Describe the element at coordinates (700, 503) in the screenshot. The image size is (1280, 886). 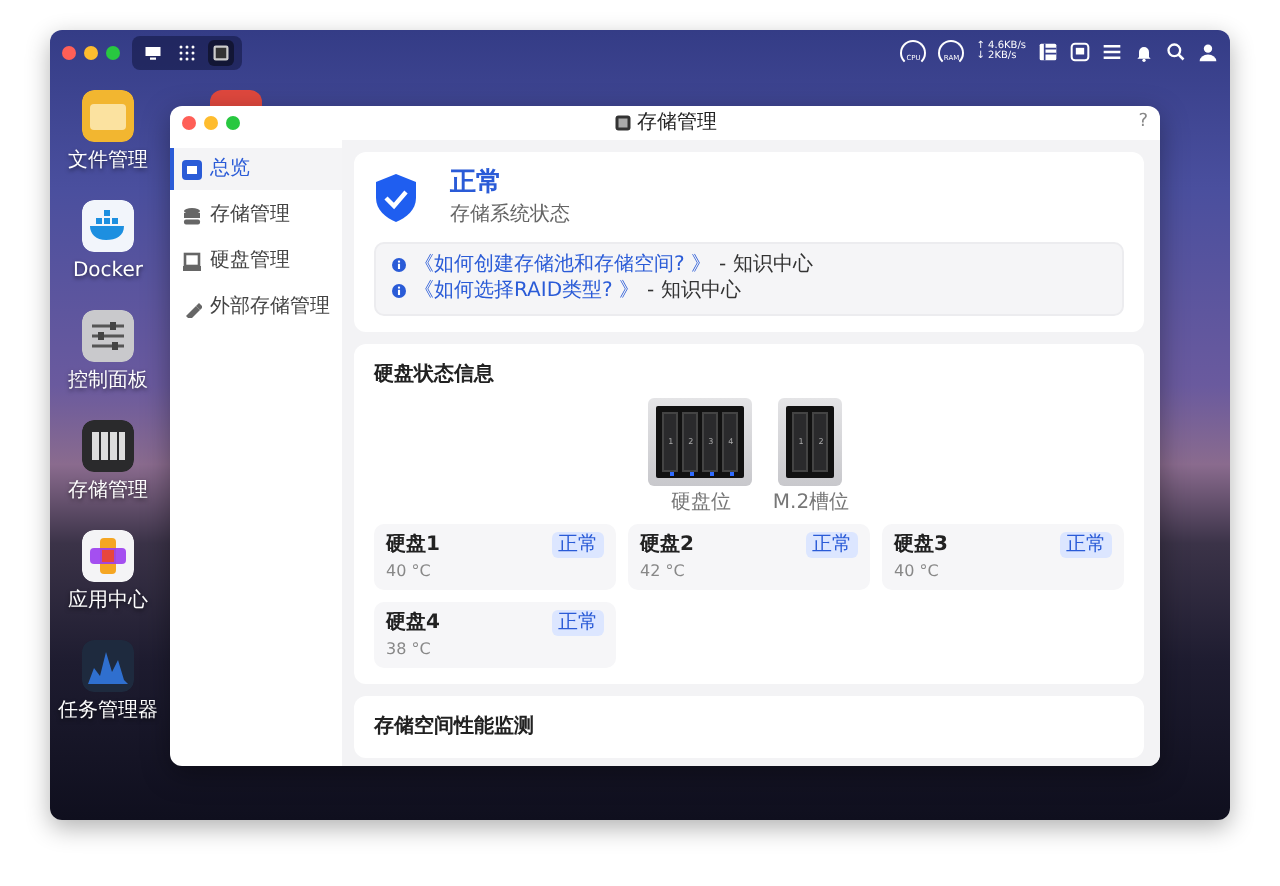
I see `bay-label: 硬盘位` at that location.